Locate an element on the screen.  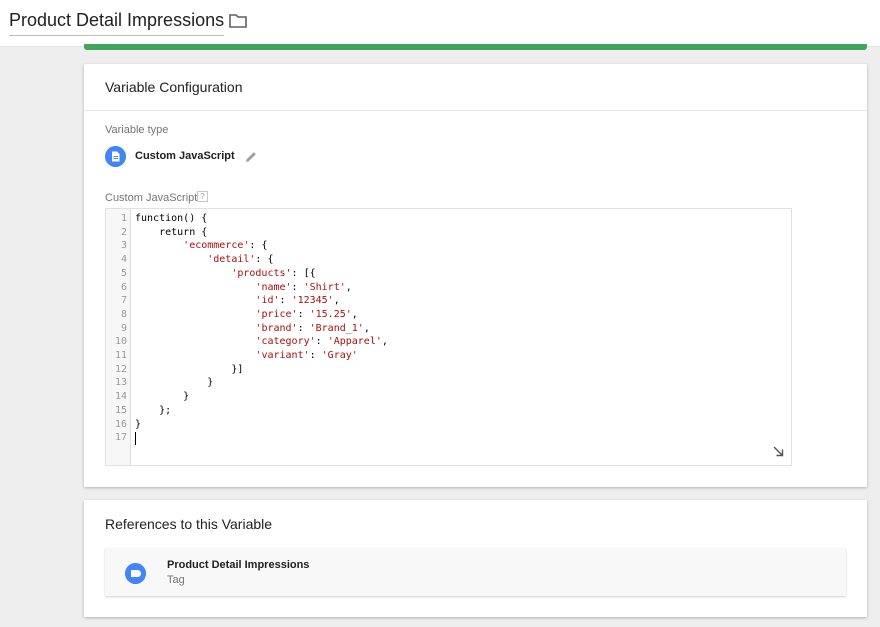
variable-type-name: Custom JavaScript is located at coordinates (185, 156).